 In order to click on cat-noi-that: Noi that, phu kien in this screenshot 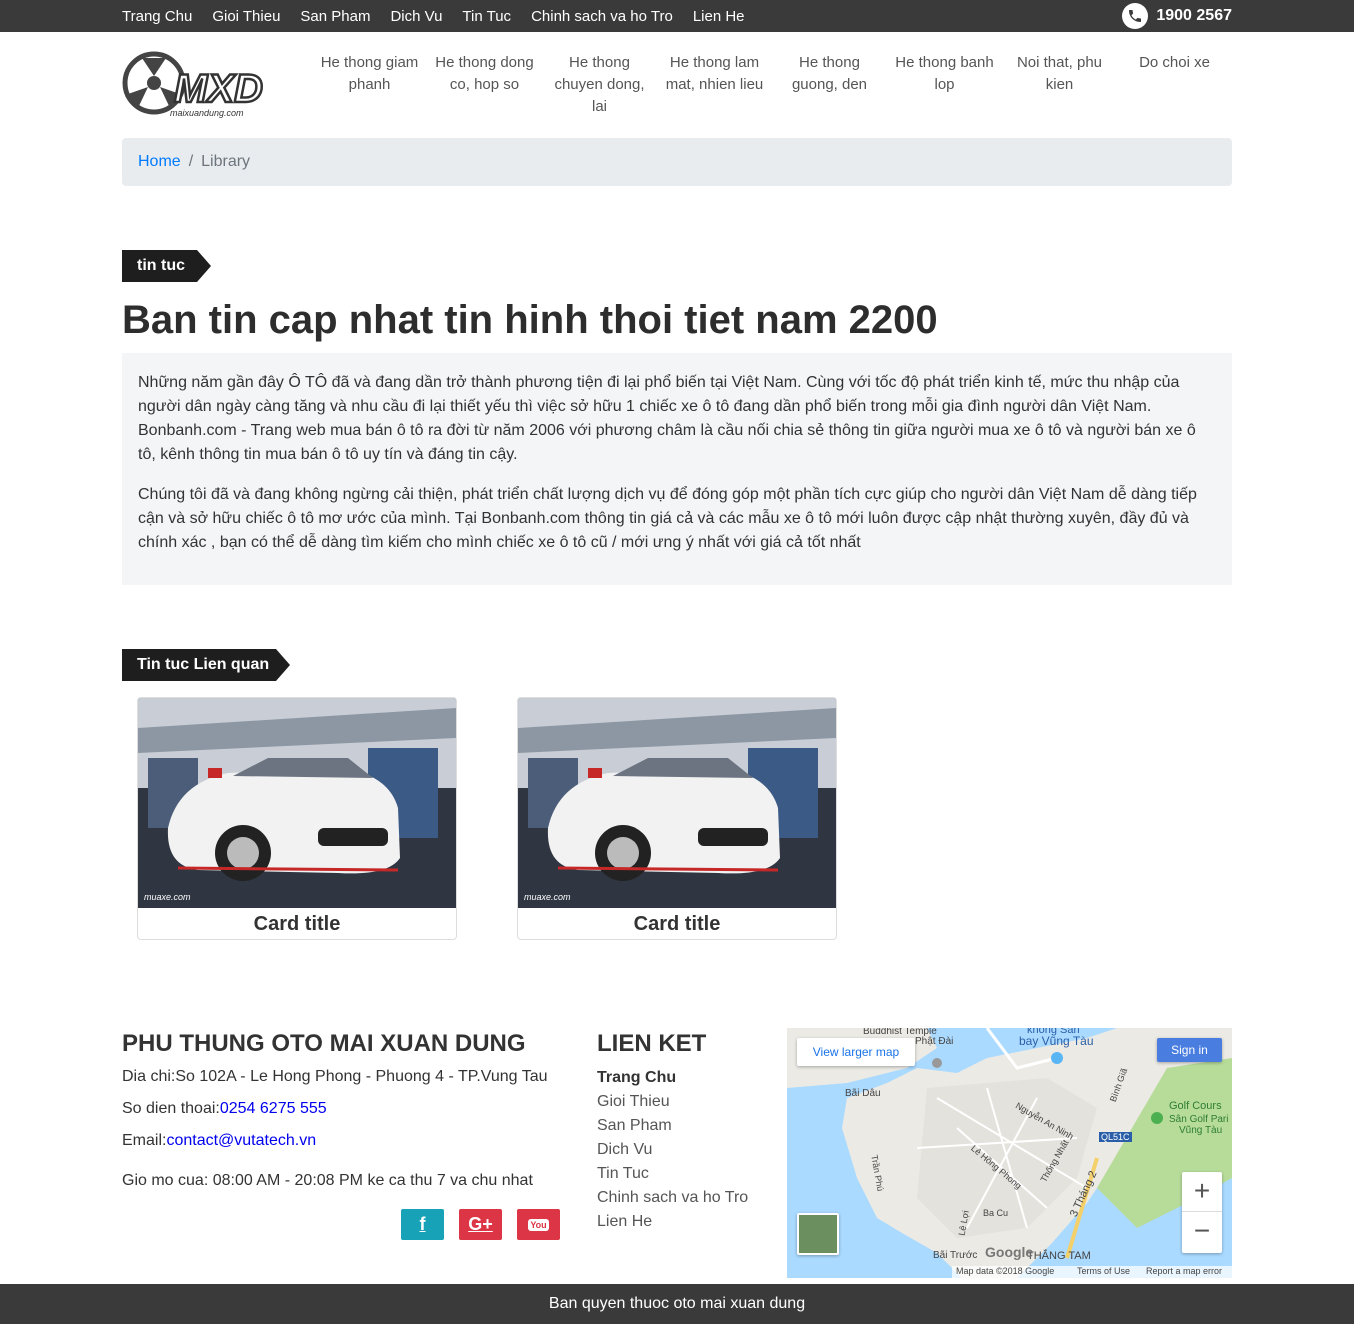, I will do `click(1059, 85)`.